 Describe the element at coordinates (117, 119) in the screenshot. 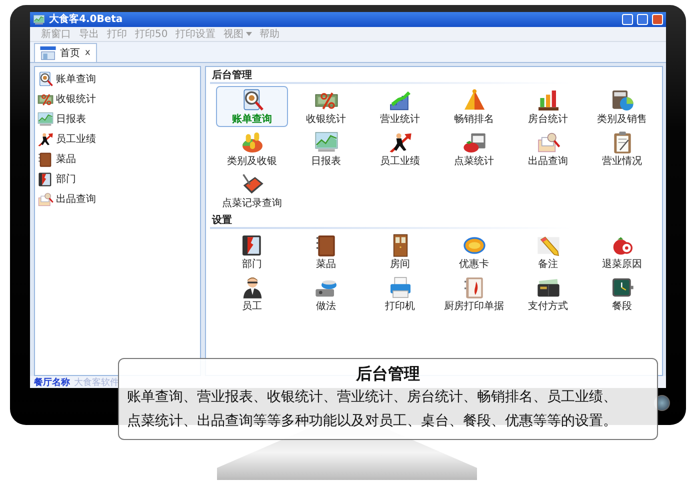

I see `sidebar-item: 日报表` at that location.